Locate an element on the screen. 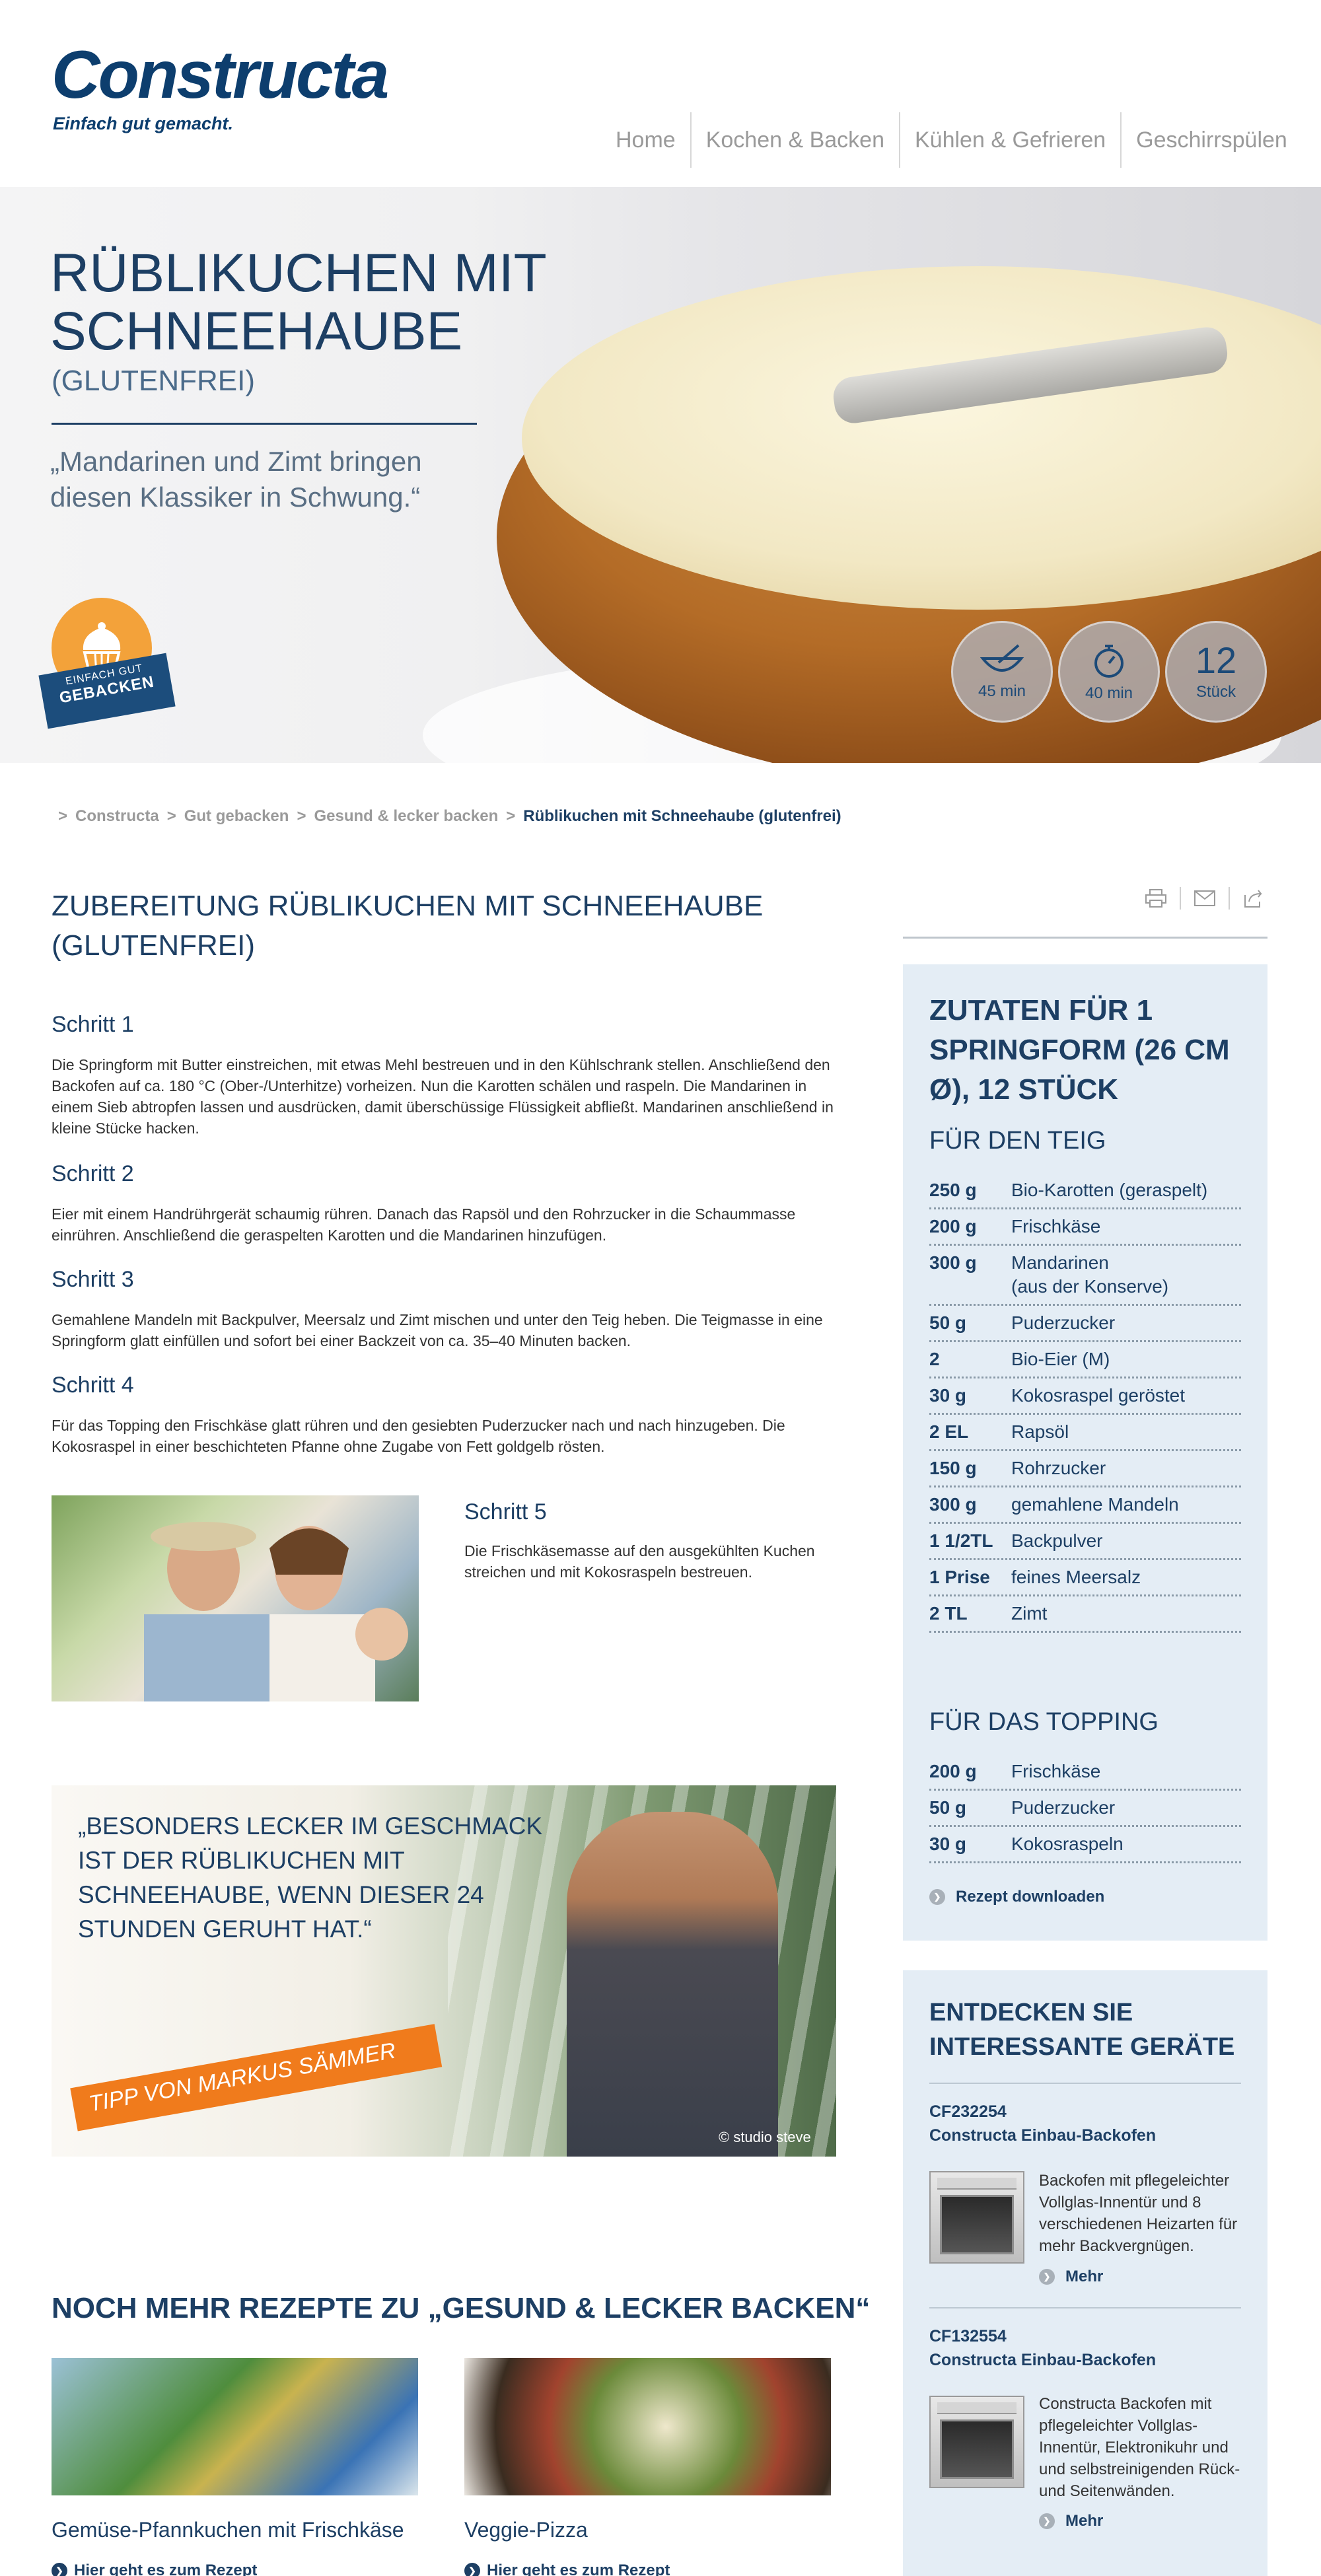 This screenshot has width=1321, height=2576. ingredient-name: Backpulver is located at coordinates (1057, 1540).